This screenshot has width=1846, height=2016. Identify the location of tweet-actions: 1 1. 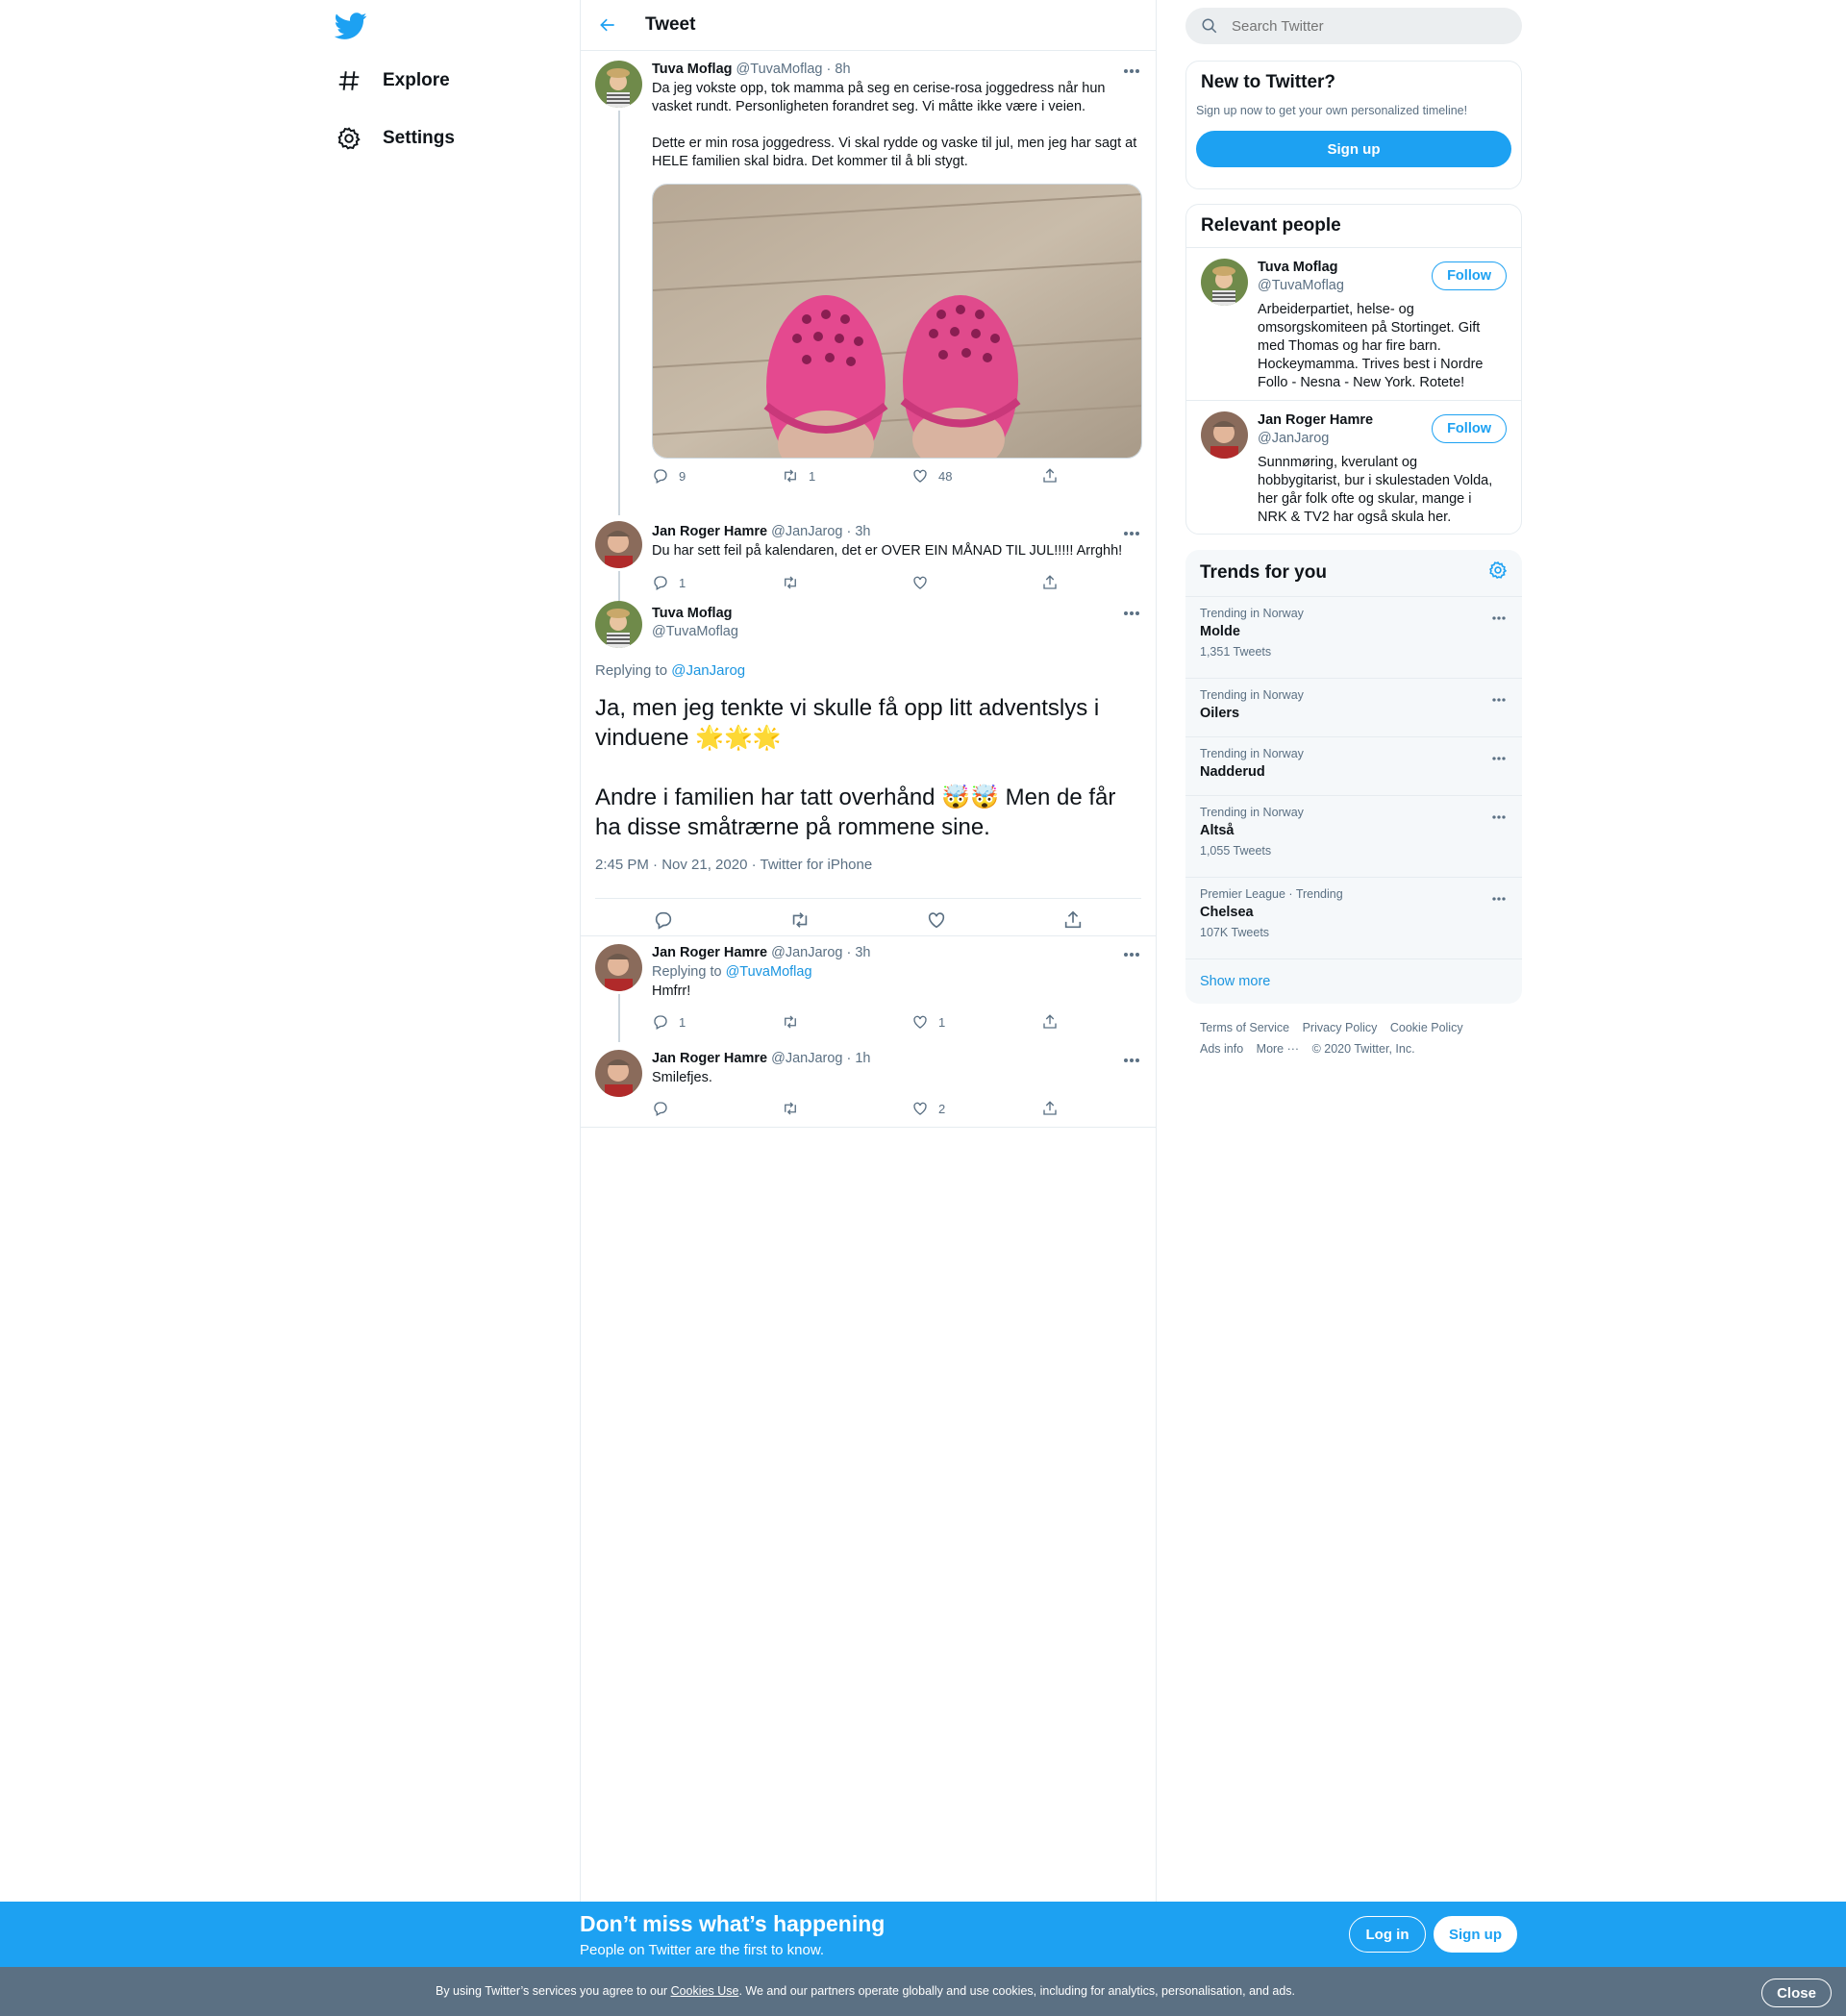
(896, 1022).